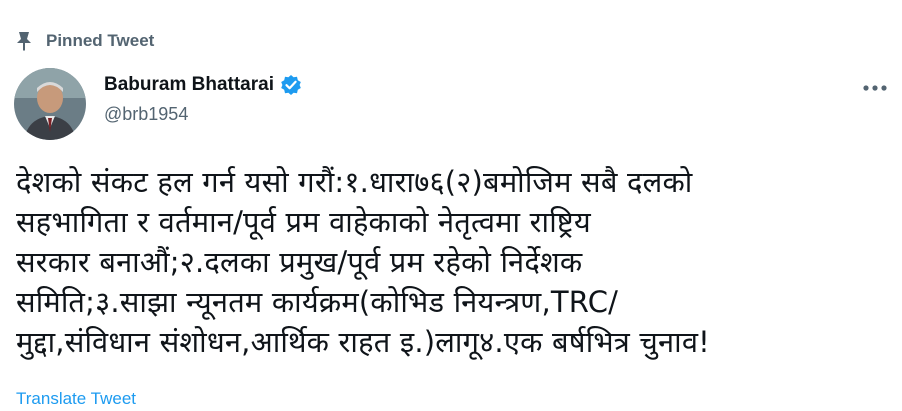 The width and height of the screenshot is (902, 411). I want to click on author-handle: @brb1954, so click(203, 114).